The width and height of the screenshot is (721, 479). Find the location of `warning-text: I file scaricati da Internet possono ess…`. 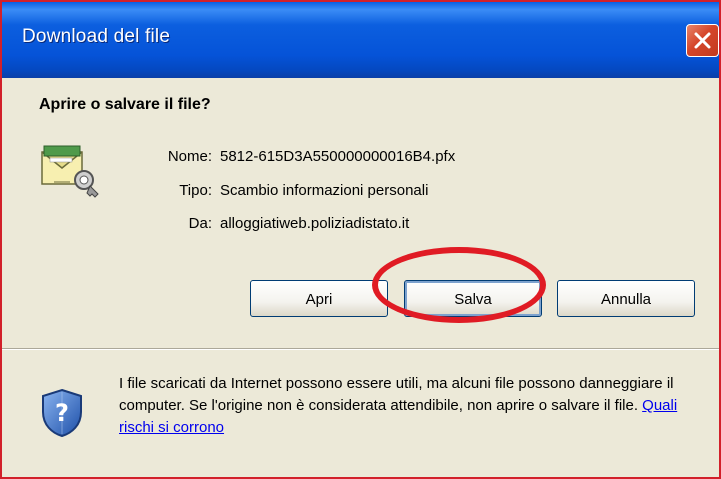

warning-text: I file scaricati da Internet possono ess… is located at coordinates (396, 394).